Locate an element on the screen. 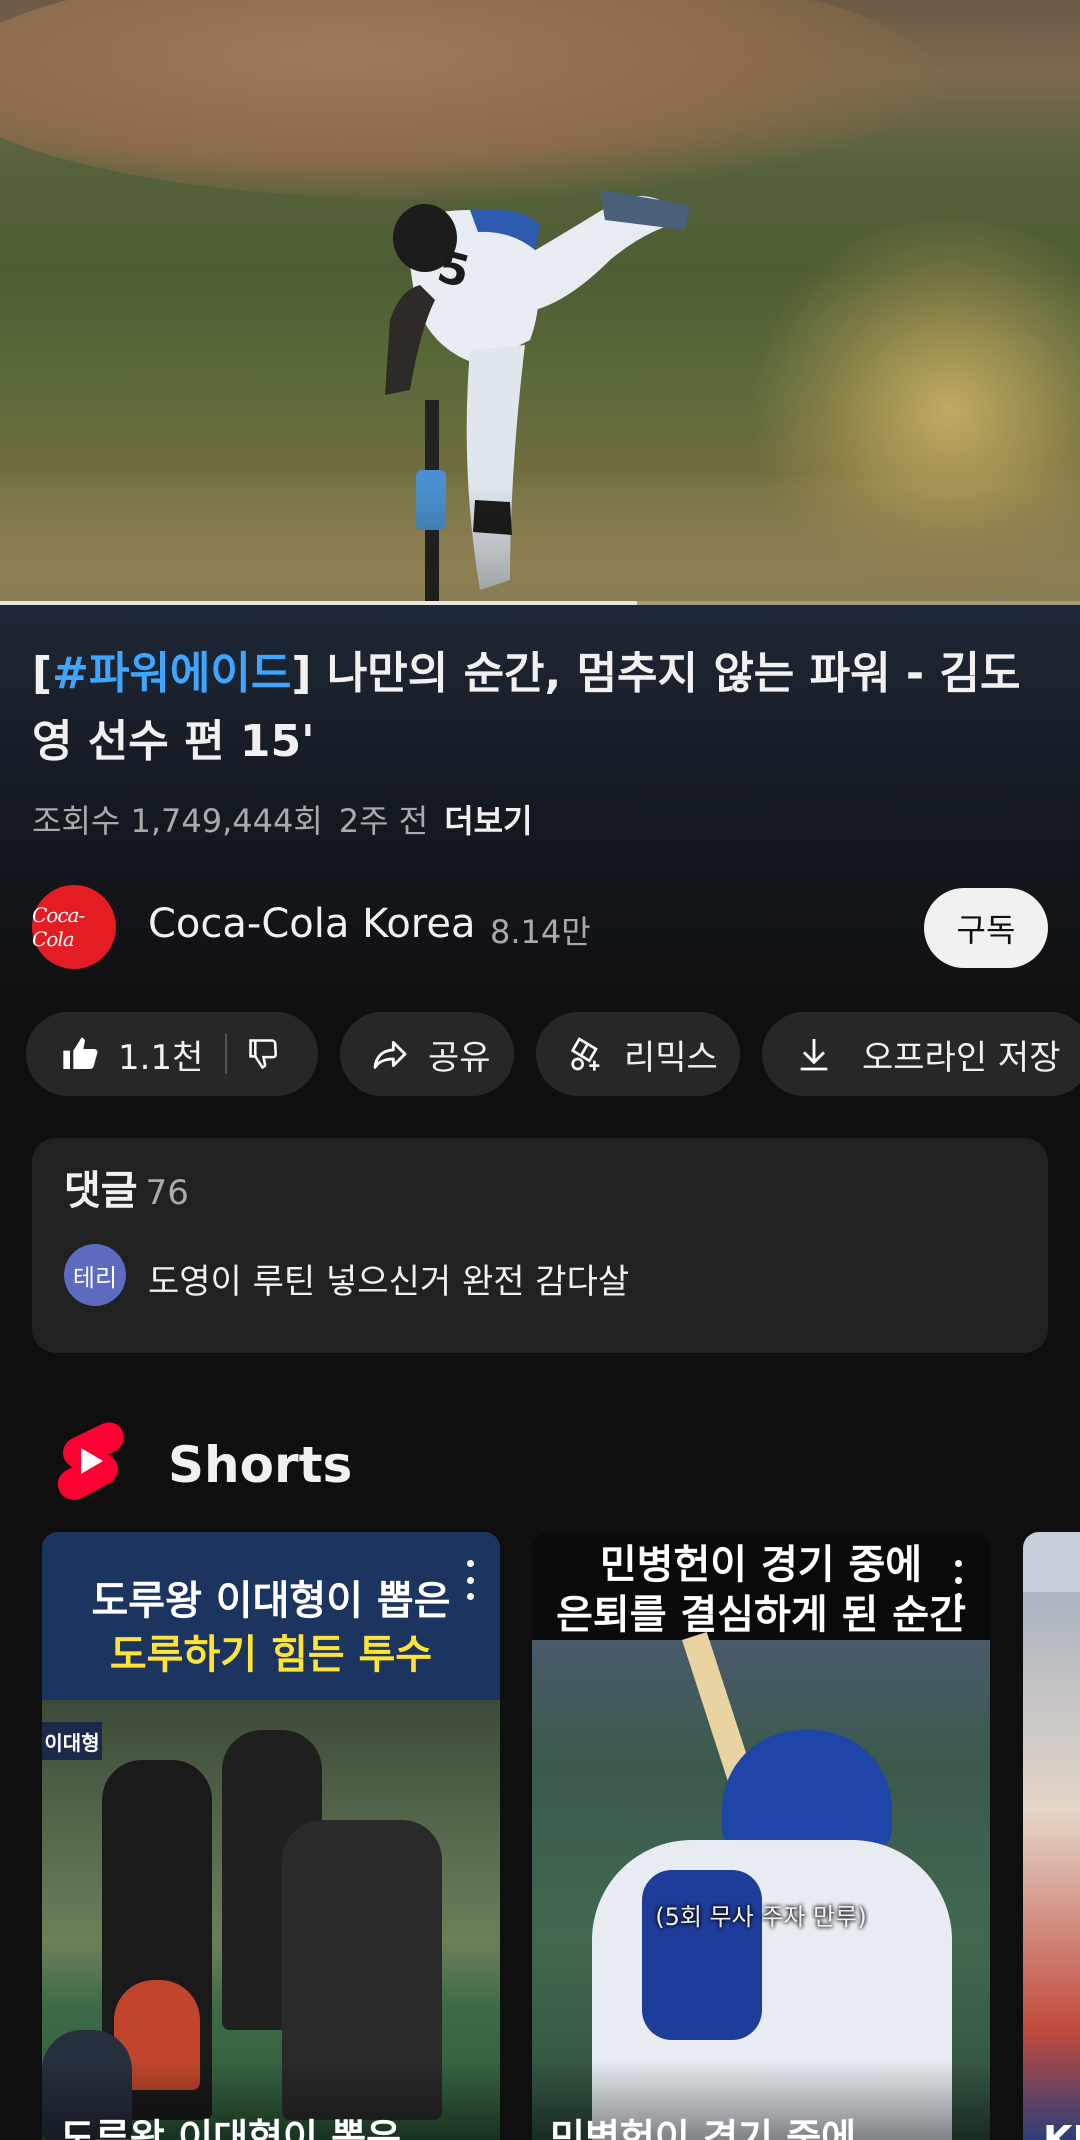 The width and height of the screenshot is (1080, 2140). short-card: KI is located at coordinates (1051, 1836).